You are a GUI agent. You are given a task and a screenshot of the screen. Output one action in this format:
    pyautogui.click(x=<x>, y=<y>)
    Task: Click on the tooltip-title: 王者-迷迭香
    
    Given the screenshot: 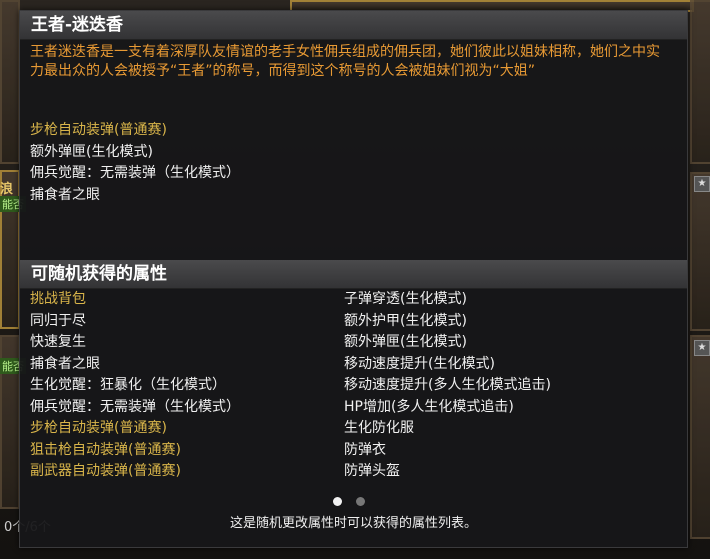 What is the action you would take?
    pyautogui.click(x=353, y=25)
    